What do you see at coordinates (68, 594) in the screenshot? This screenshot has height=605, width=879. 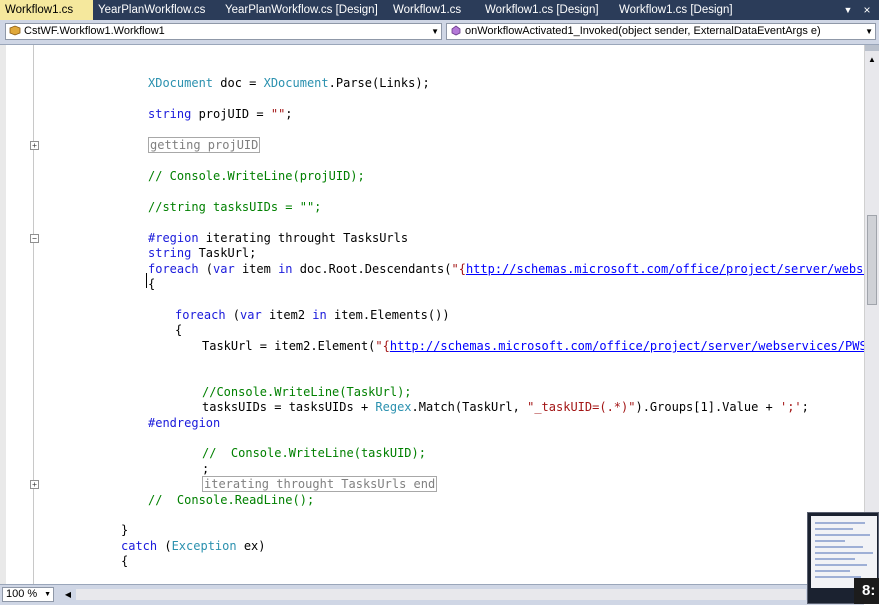 I see `scroll-left-arrow-icon: ◀` at bounding box center [68, 594].